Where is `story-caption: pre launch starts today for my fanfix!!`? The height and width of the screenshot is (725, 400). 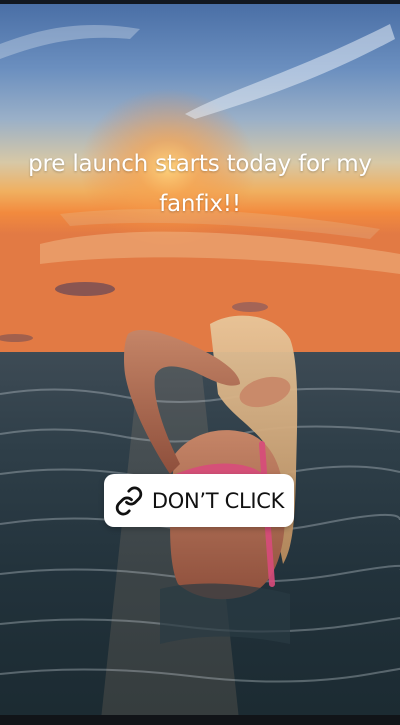 story-caption: pre launch starts today for my fanfix!! is located at coordinates (200, 184).